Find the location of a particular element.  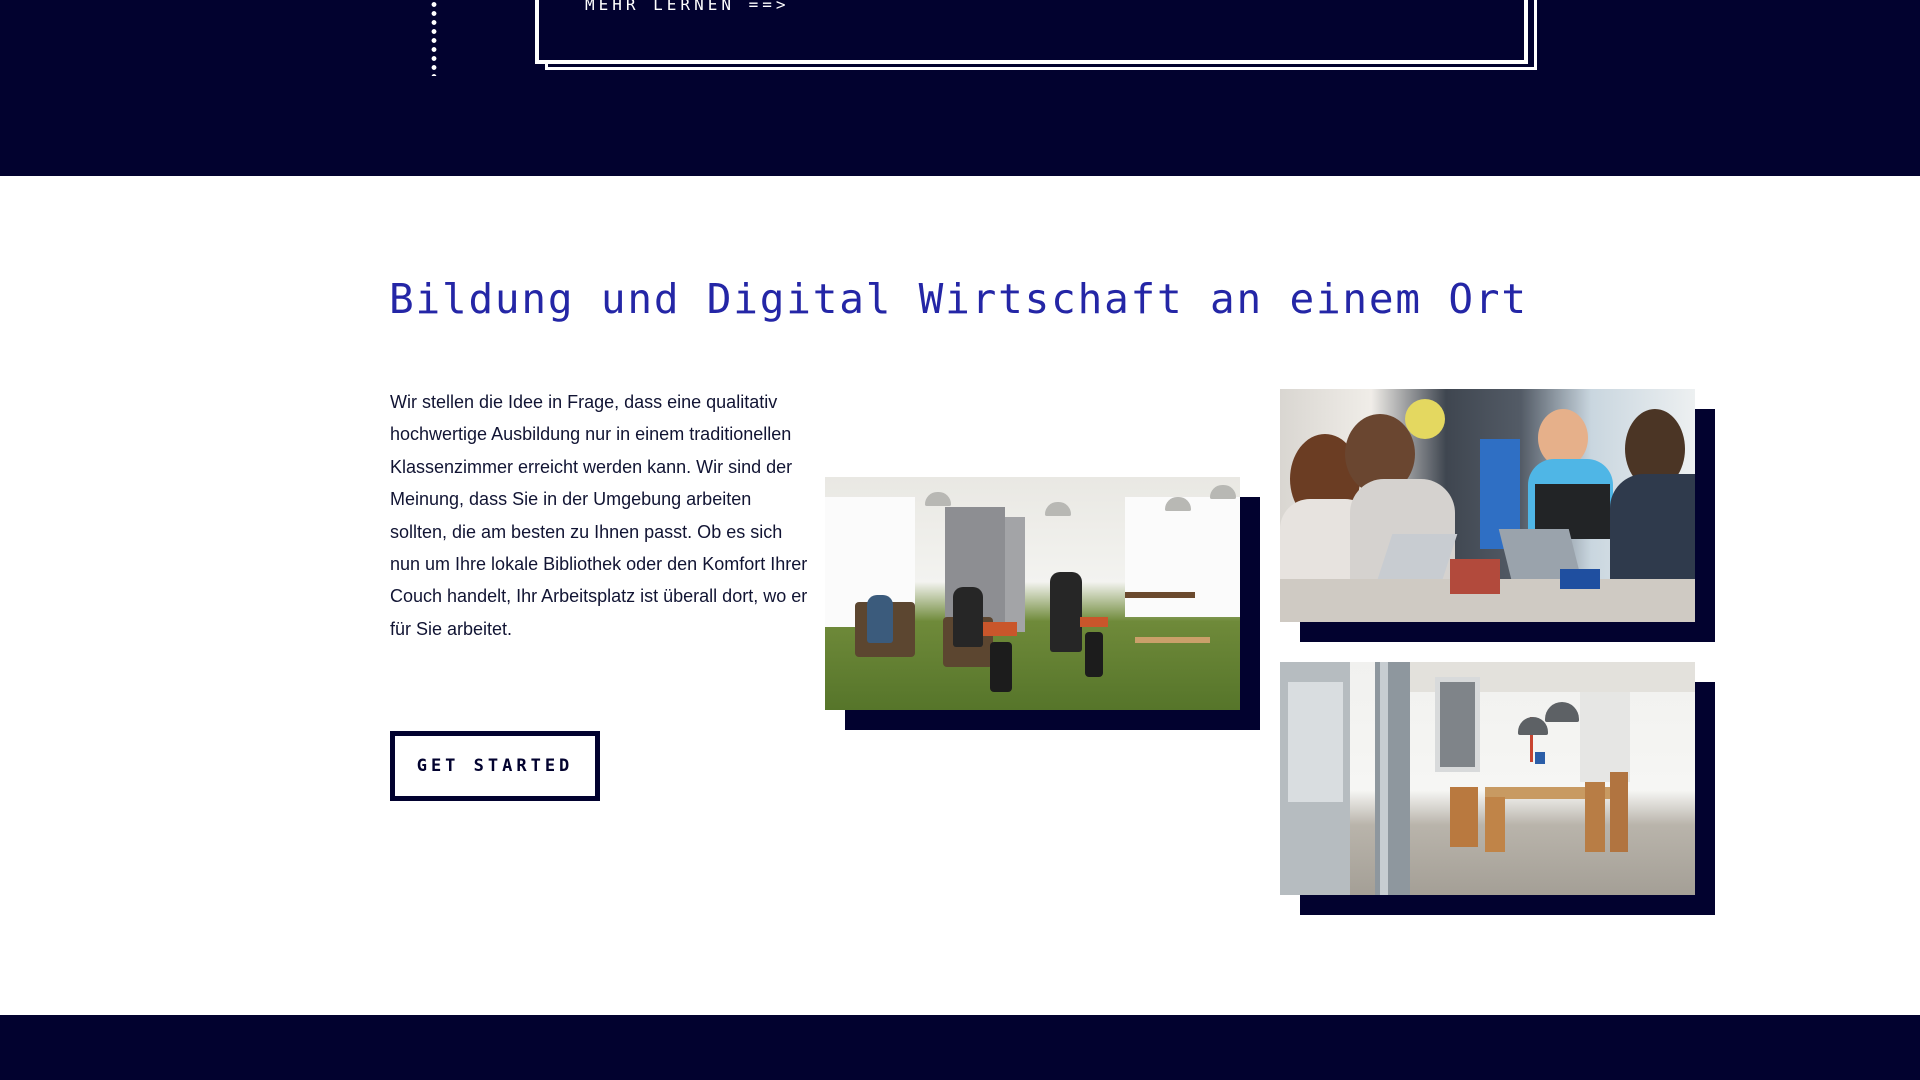

dotted-divider is located at coordinates (434, 38).